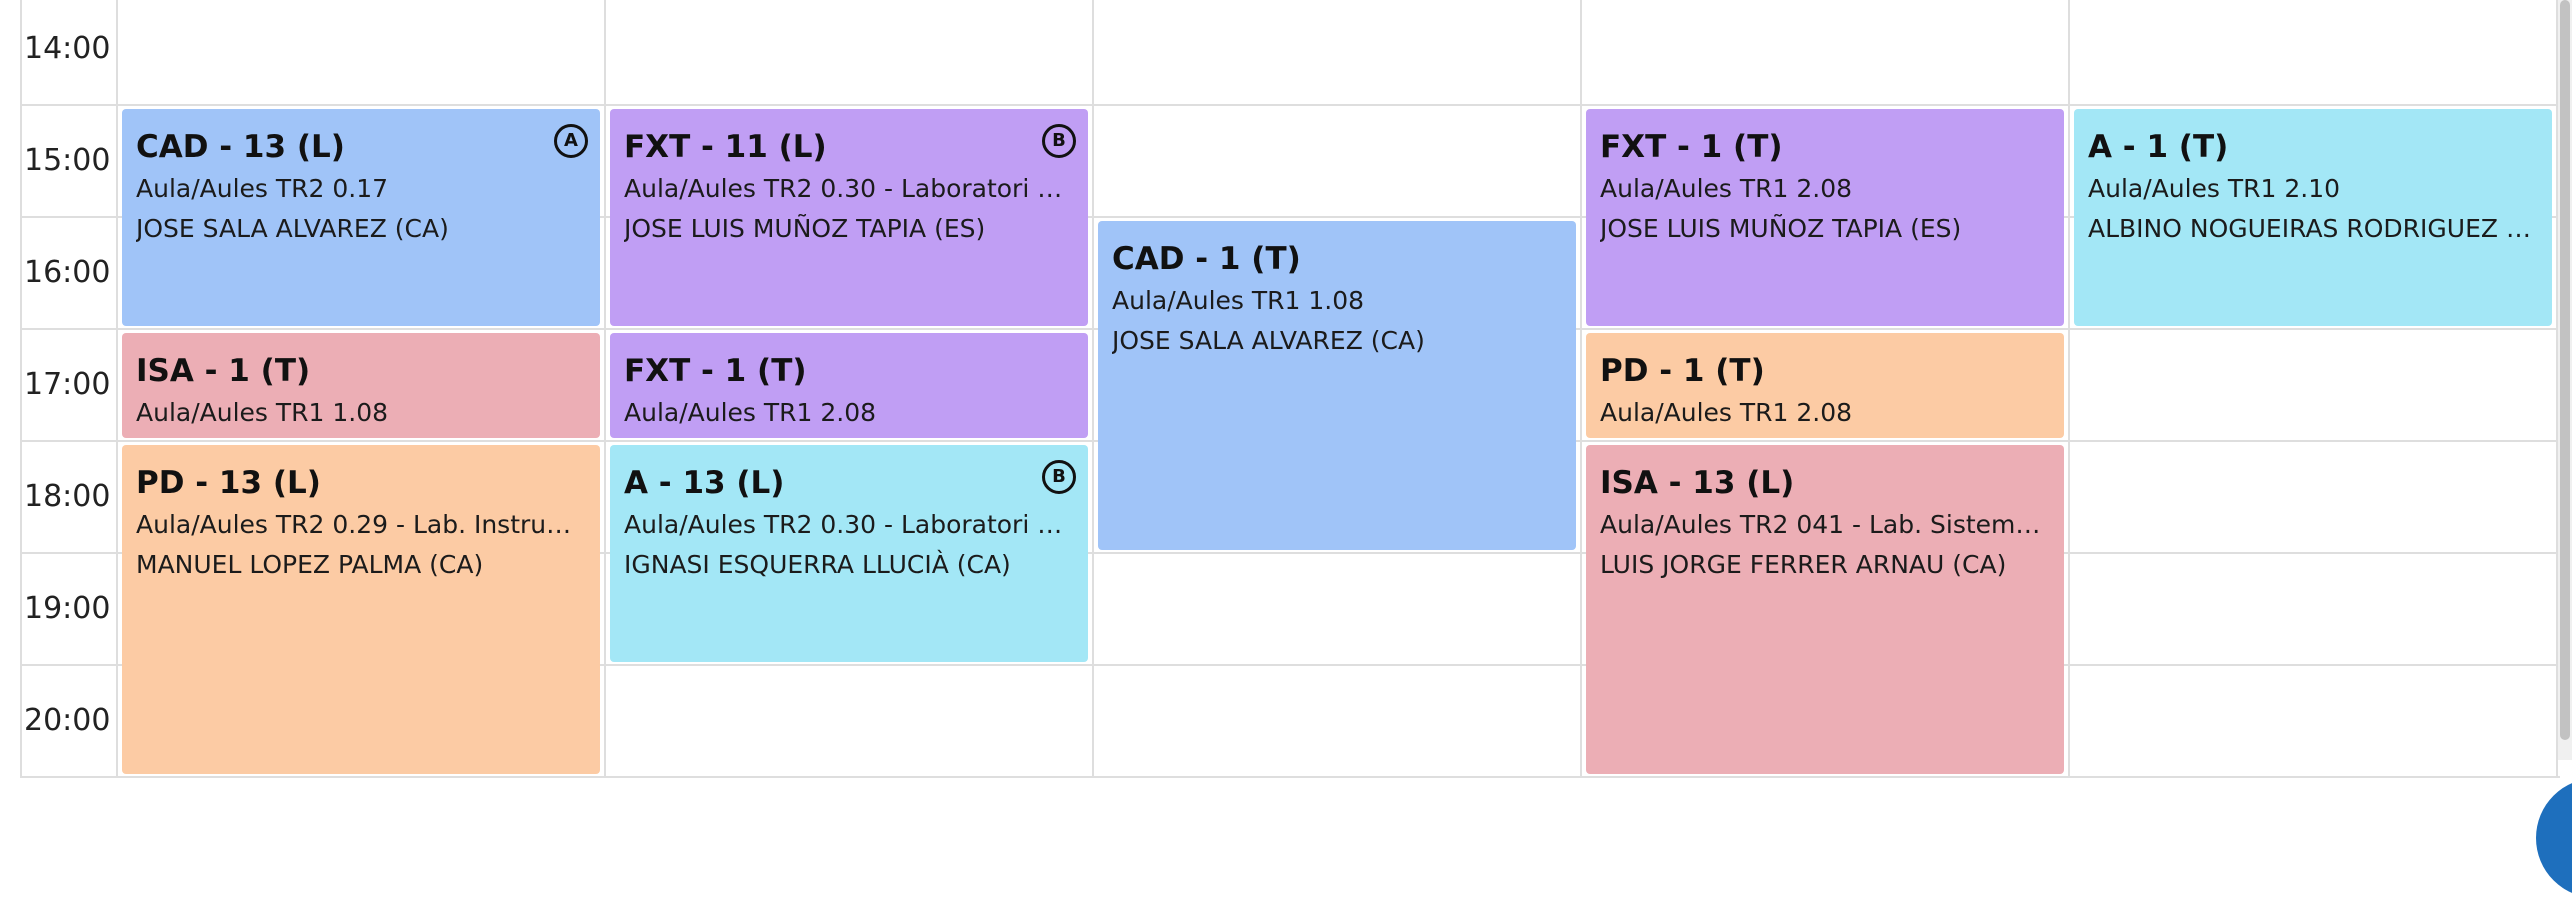 The width and height of the screenshot is (2572, 898). I want to click on event-title: CAD - 13 (L), so click(240, 147).